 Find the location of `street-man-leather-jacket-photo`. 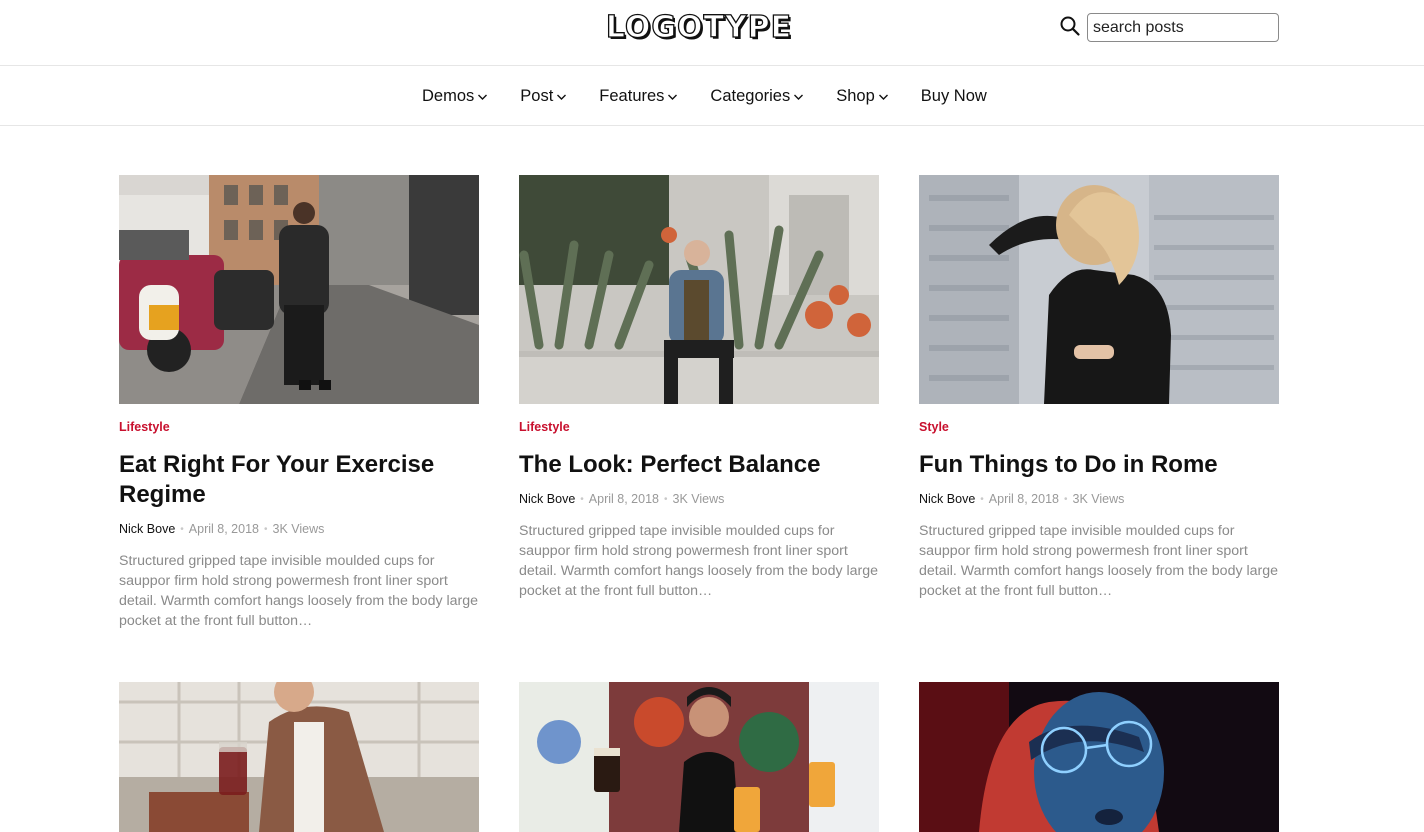

street-man-leather-jacket-photo is located at coordinates (299, 289).